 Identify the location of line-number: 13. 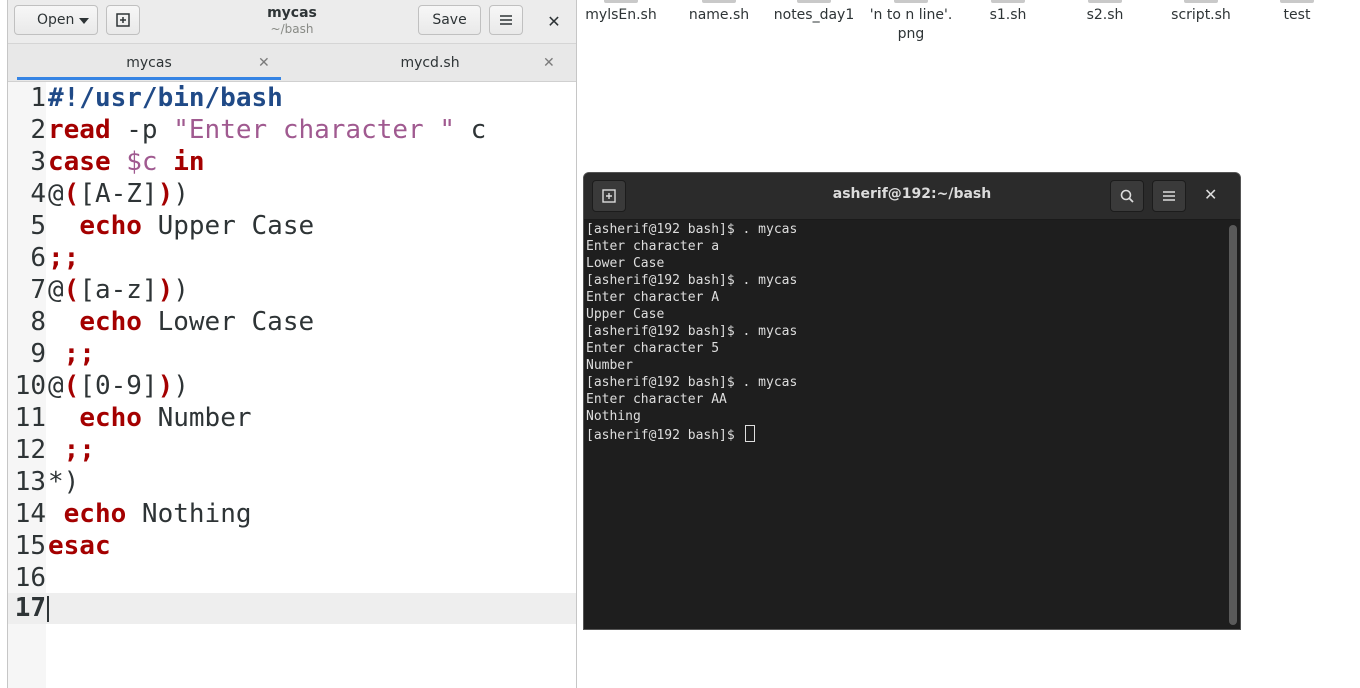
(30, 482).